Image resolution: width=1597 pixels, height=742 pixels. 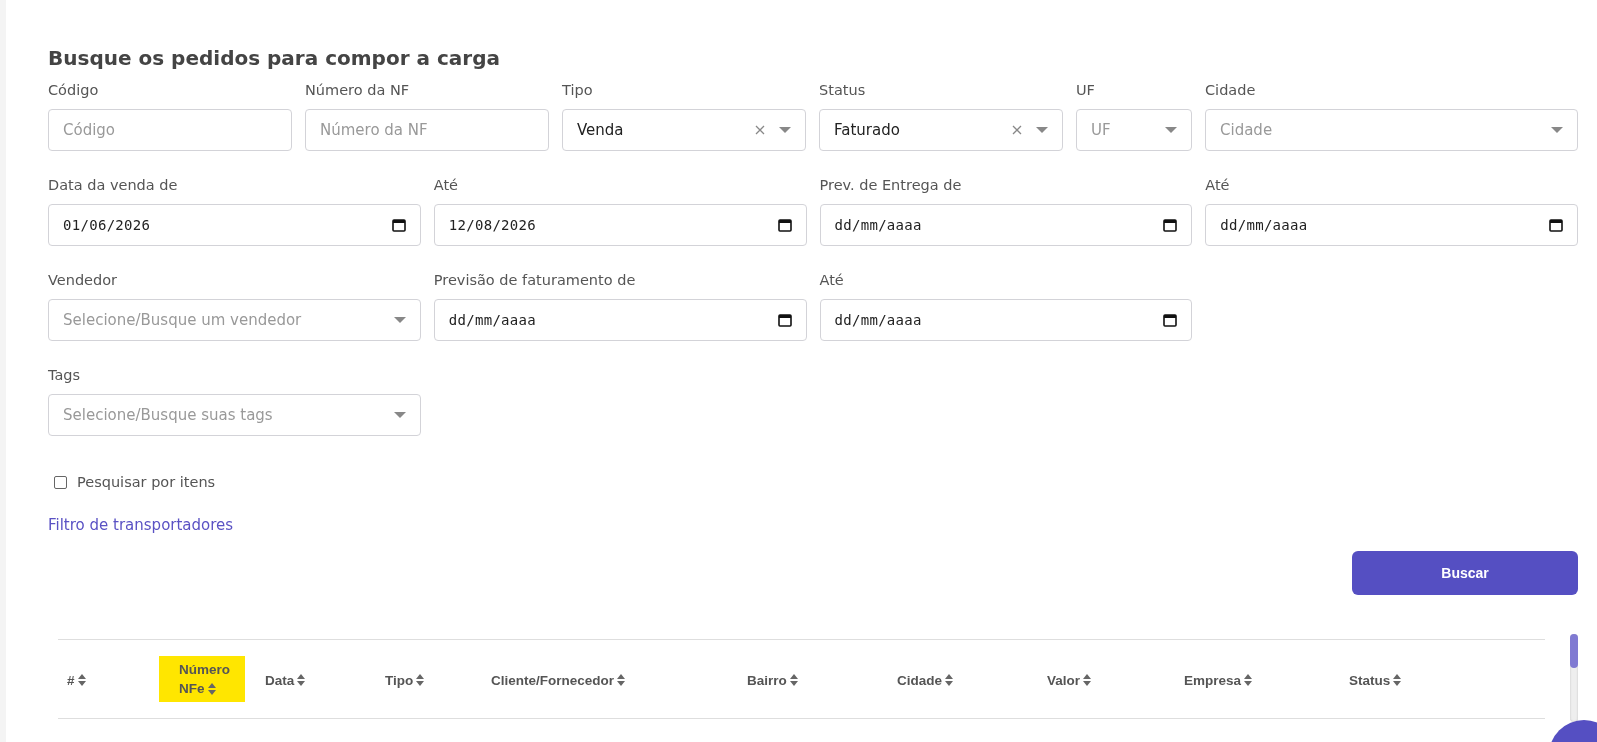 I want to click on field-label: Prev. de Entrega de, so click(x=891, y=186).